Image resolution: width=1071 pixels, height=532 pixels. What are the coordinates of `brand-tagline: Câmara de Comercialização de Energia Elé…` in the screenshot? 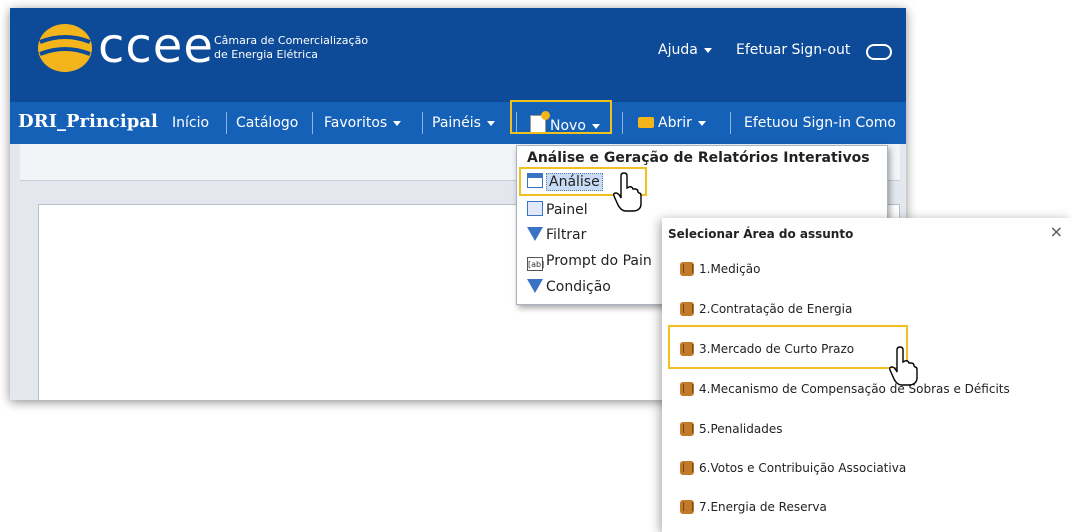 It's located at (291, 48).